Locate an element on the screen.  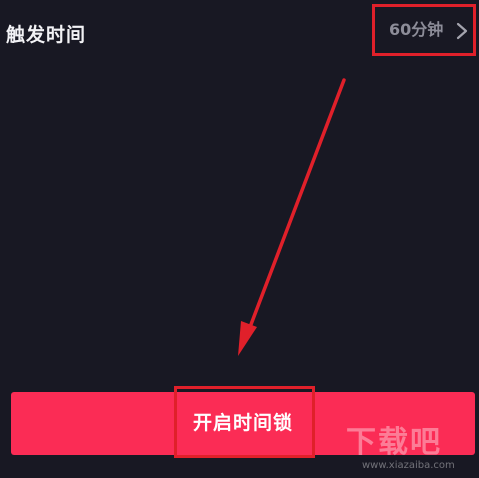
trigger-time-value-highlight: 60分钟 is located at coordinates (424, 30).